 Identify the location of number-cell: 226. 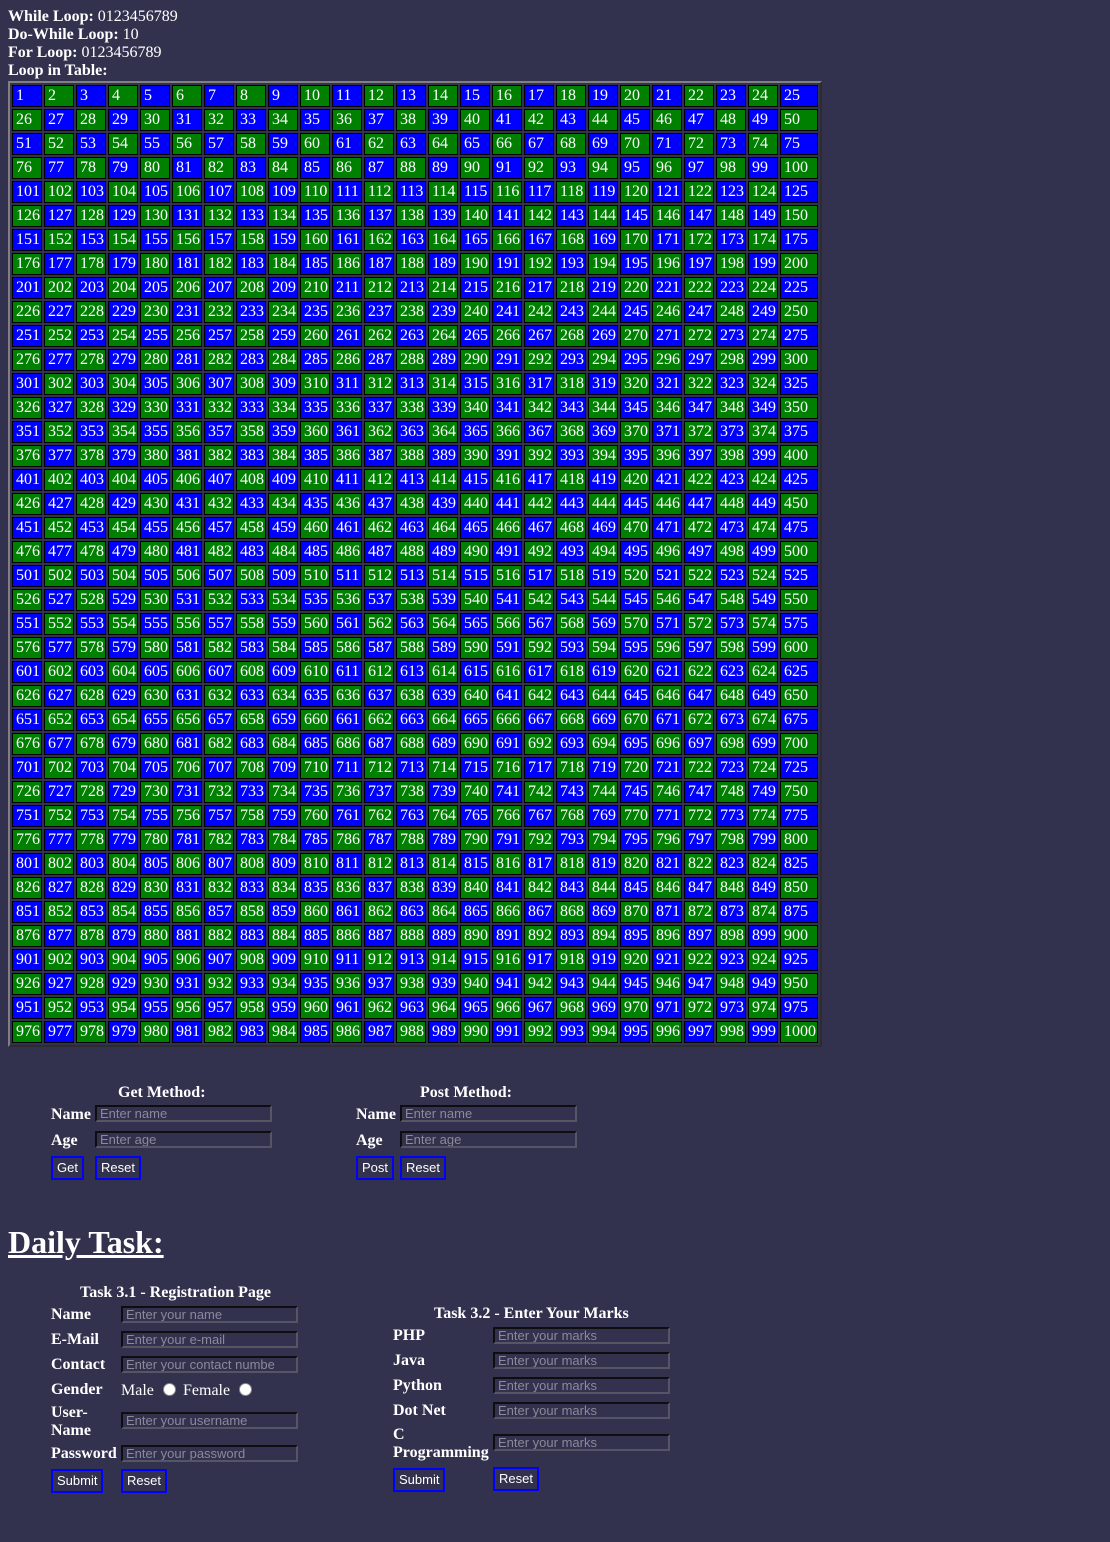
(27, 312).